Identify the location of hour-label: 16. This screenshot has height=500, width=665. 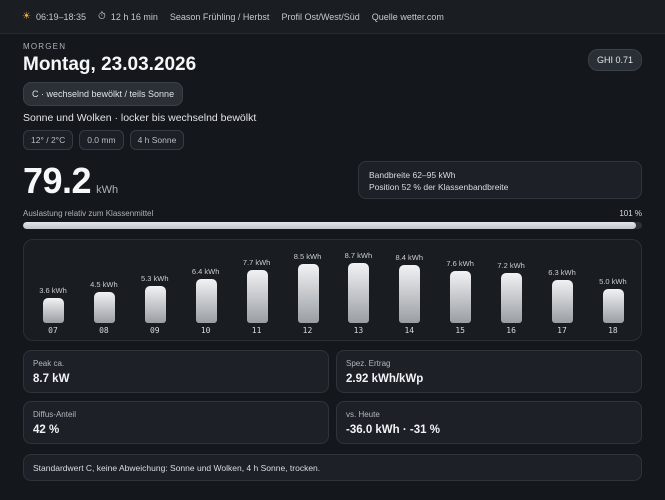
(511, 330).